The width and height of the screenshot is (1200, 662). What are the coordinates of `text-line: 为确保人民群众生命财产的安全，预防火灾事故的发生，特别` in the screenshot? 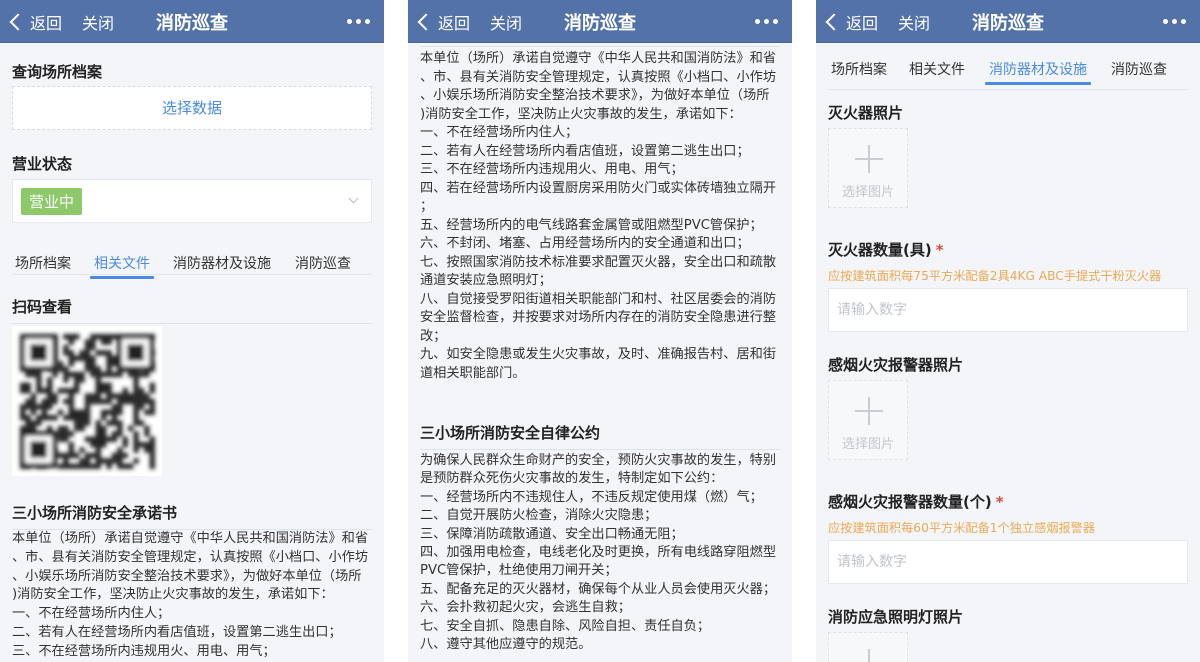 It's located at (598, 460).